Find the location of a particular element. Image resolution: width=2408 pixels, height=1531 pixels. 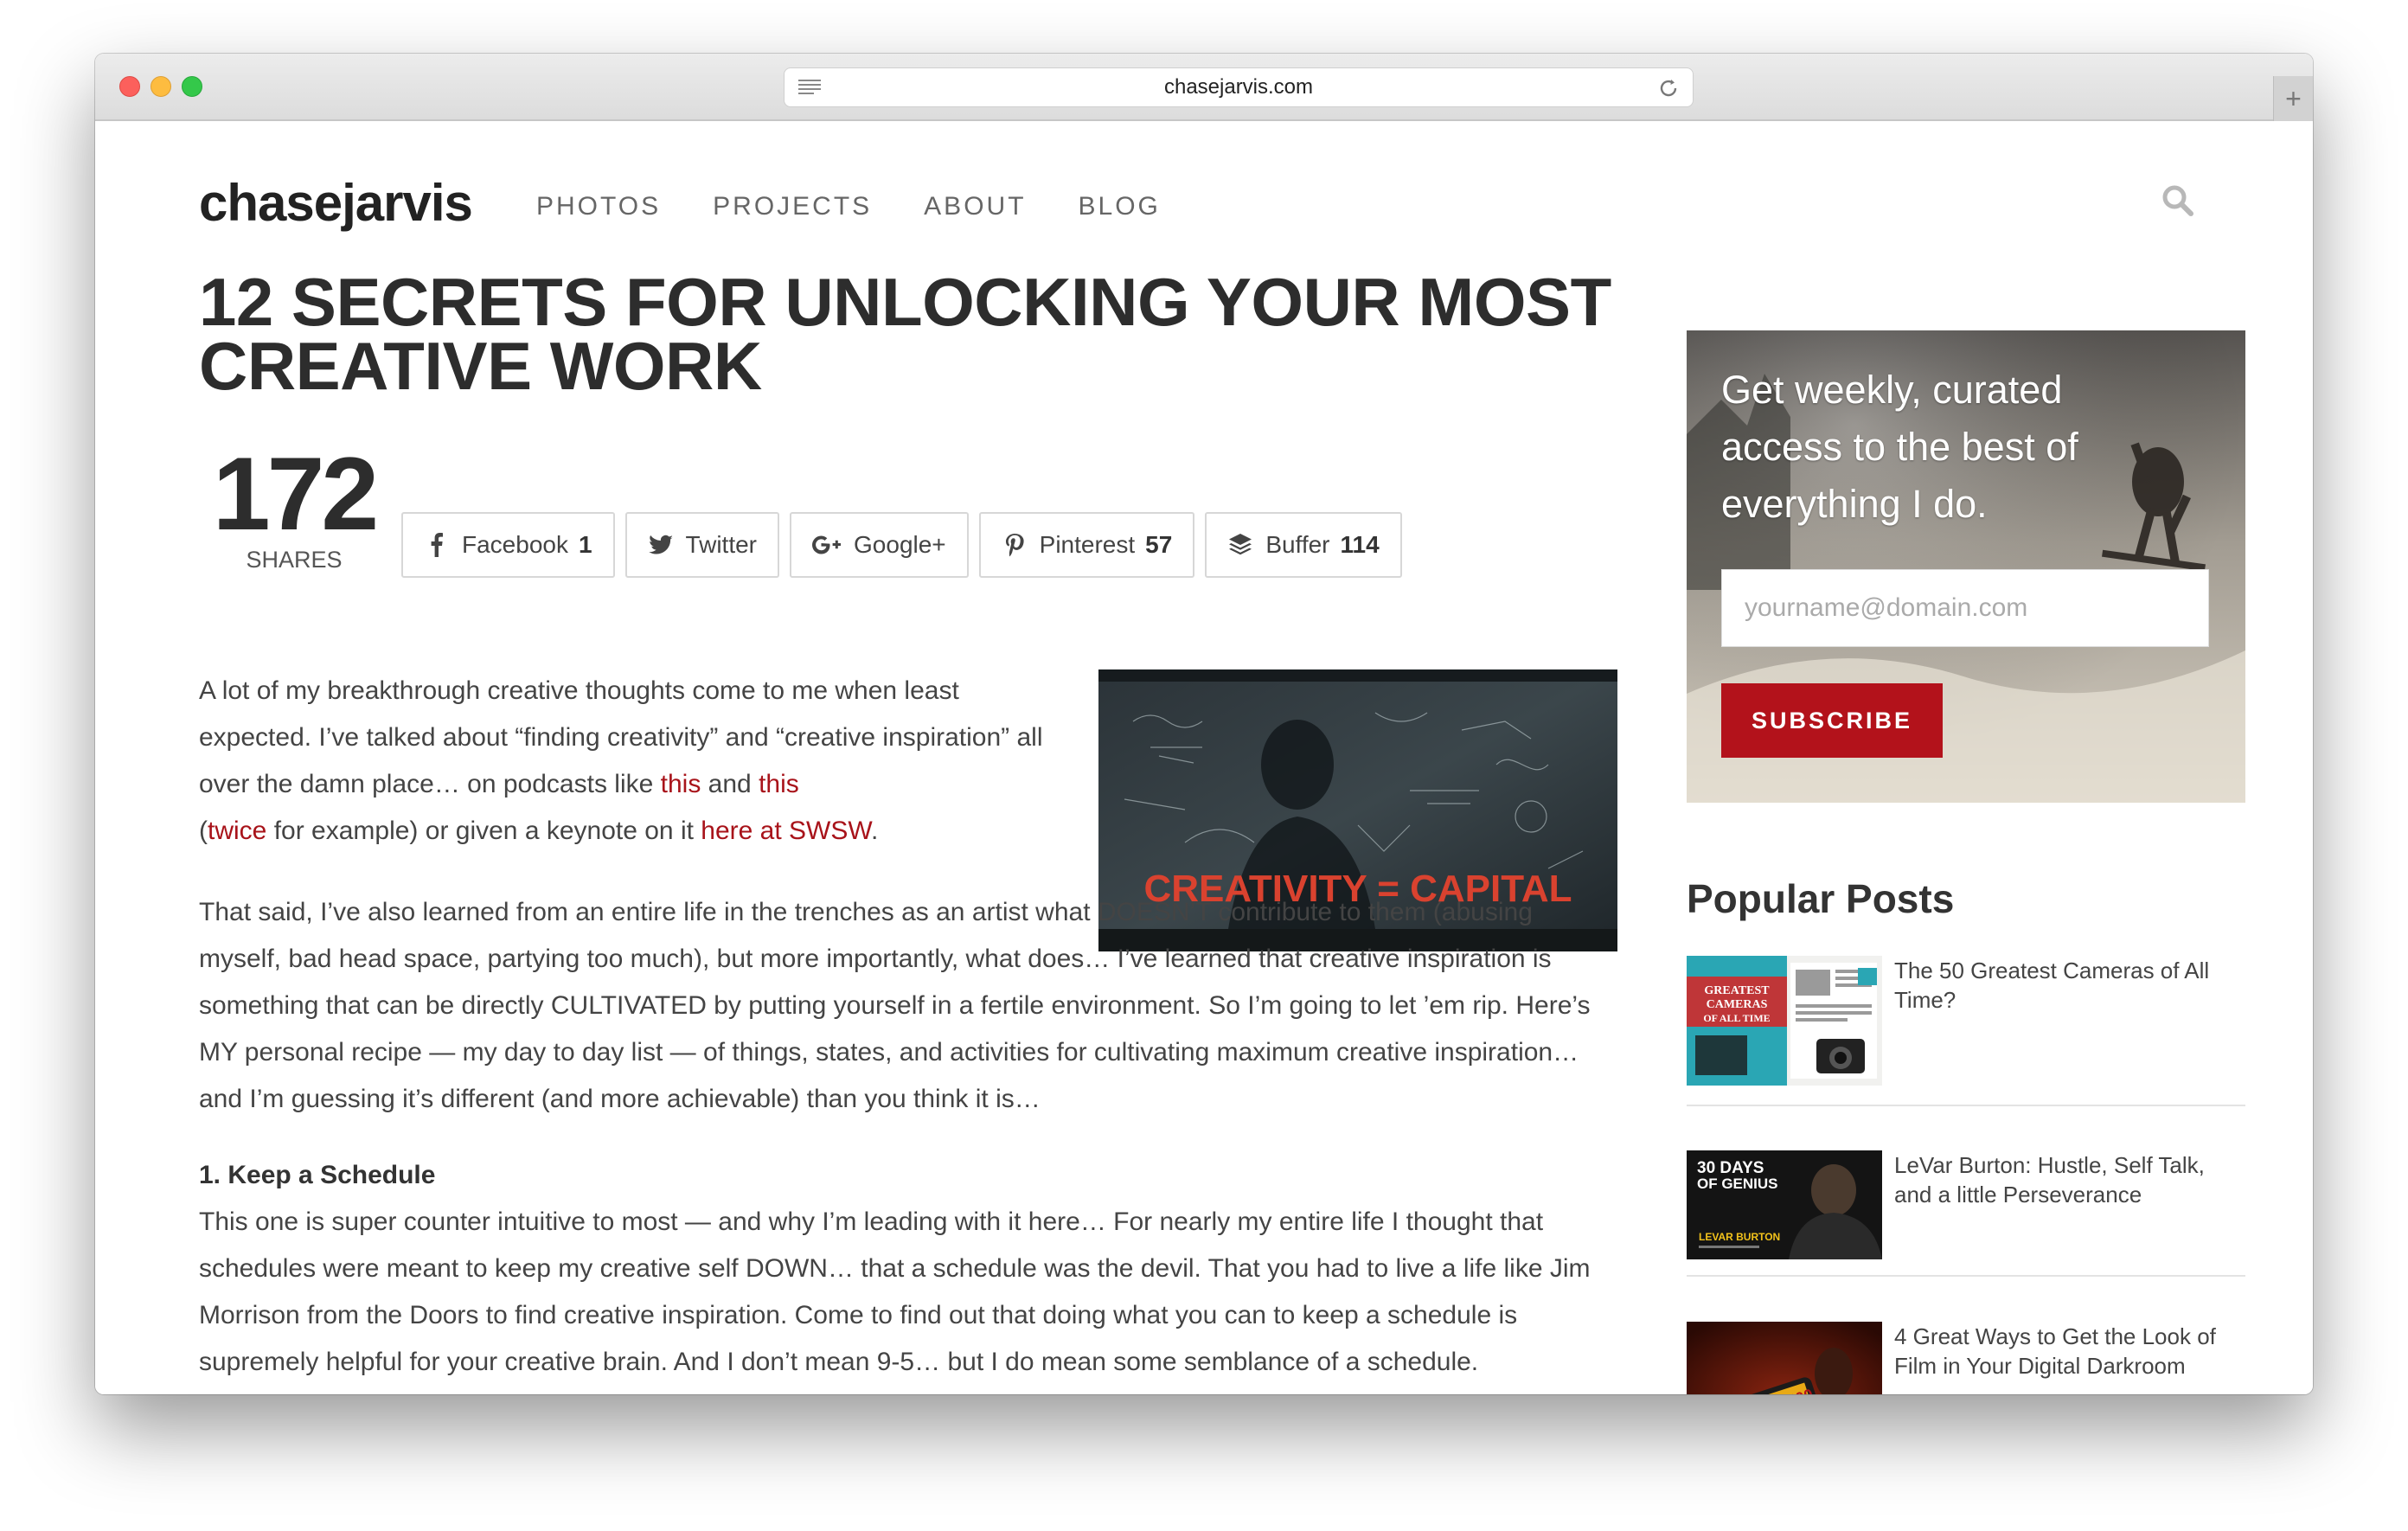

post-3-thumbnail: Kodak 400 is located at coordinates (1784, 1358).